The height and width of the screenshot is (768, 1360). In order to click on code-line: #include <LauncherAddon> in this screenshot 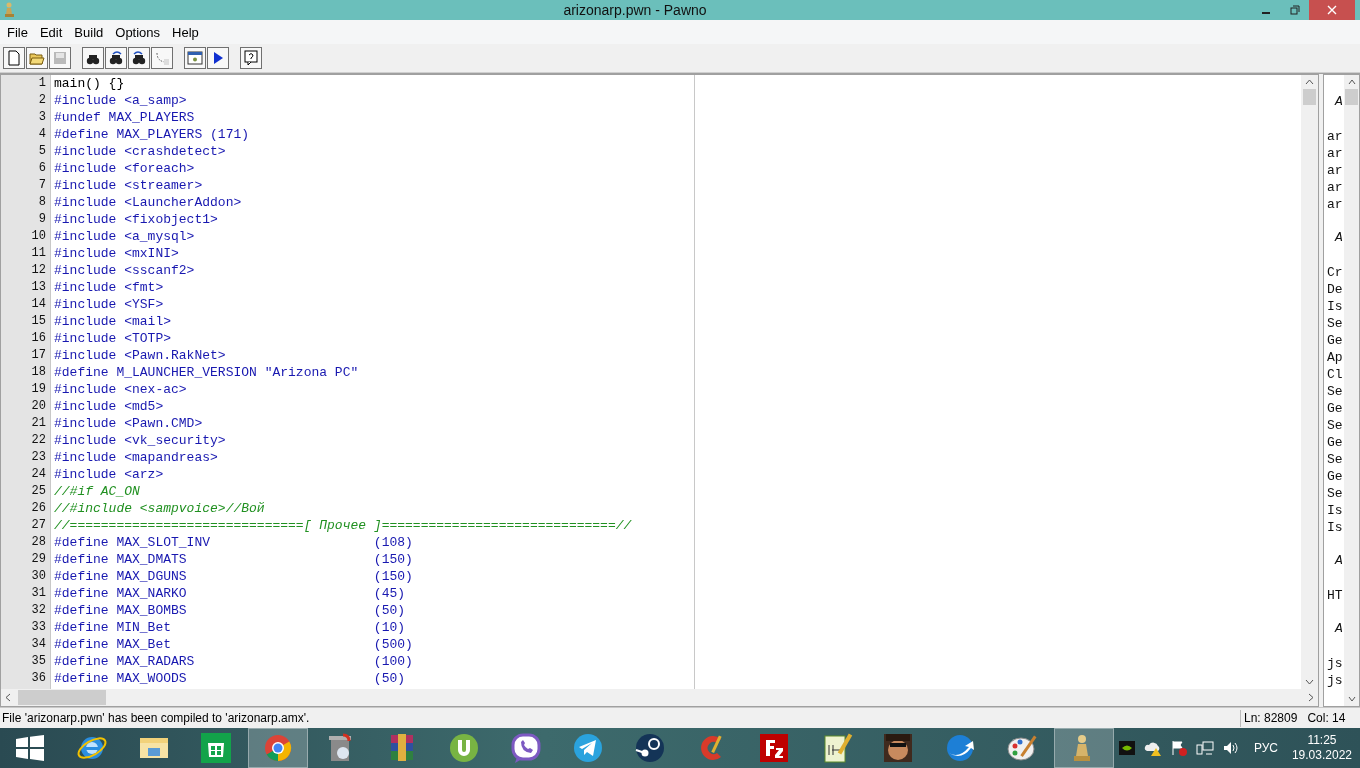, I will do `click(147, 202)`.